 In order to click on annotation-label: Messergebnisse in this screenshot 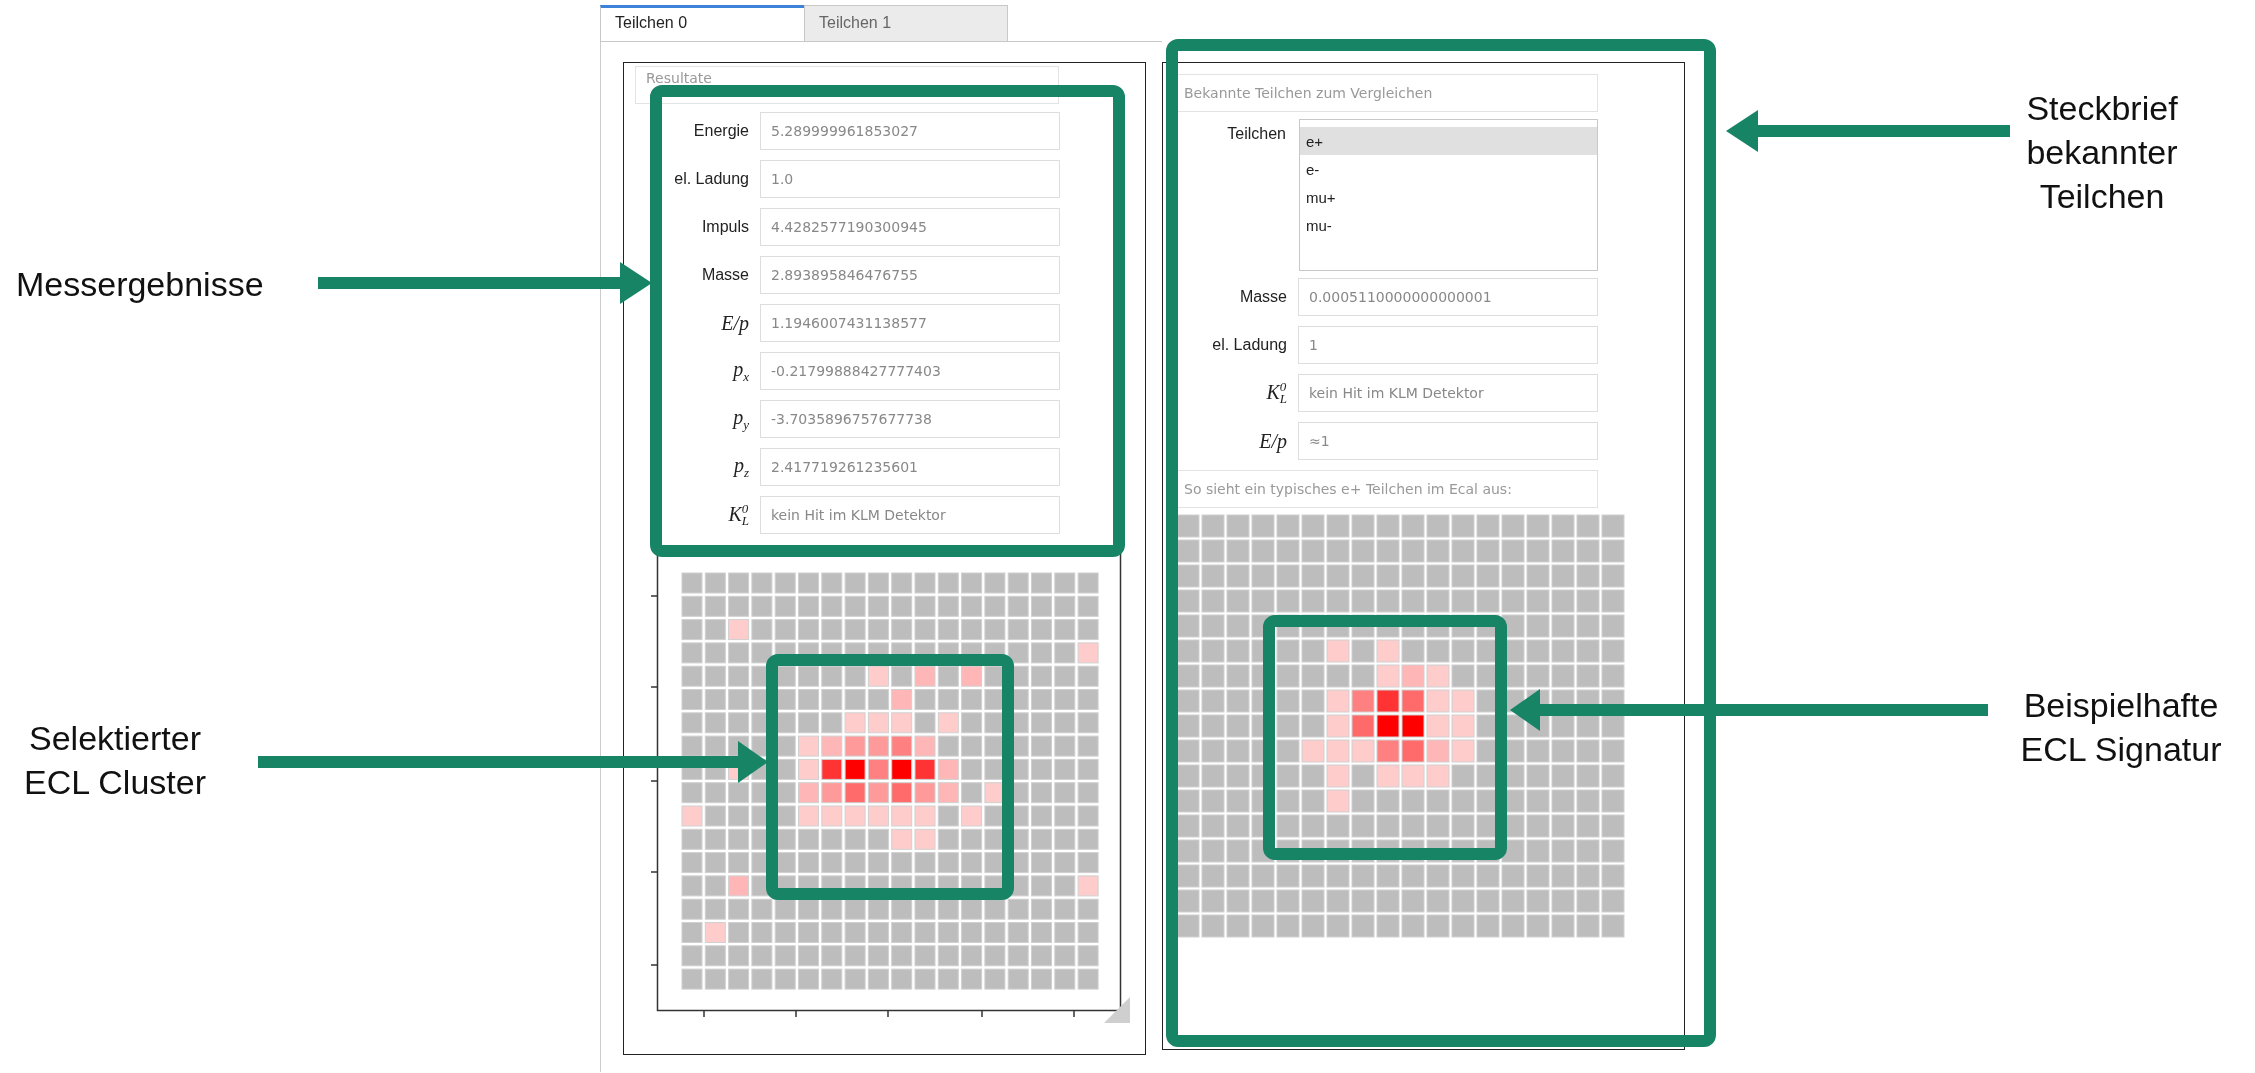, I will do `click(140, 284)`.